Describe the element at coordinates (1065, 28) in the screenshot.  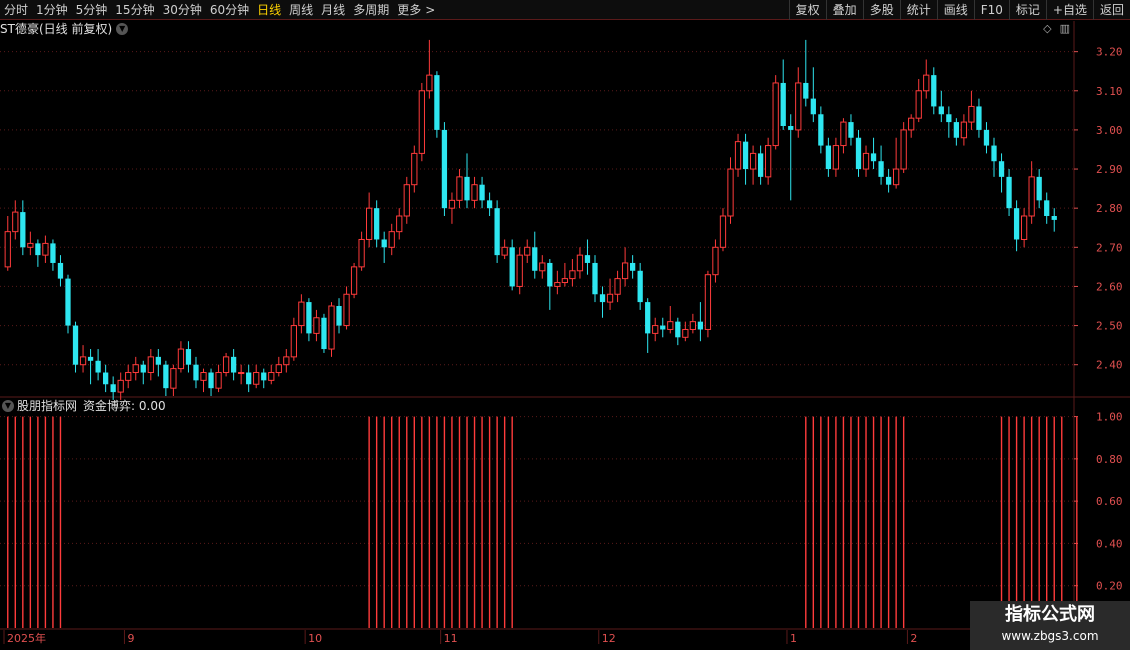
I see `panel-toggle-icon: ▥` at that location.